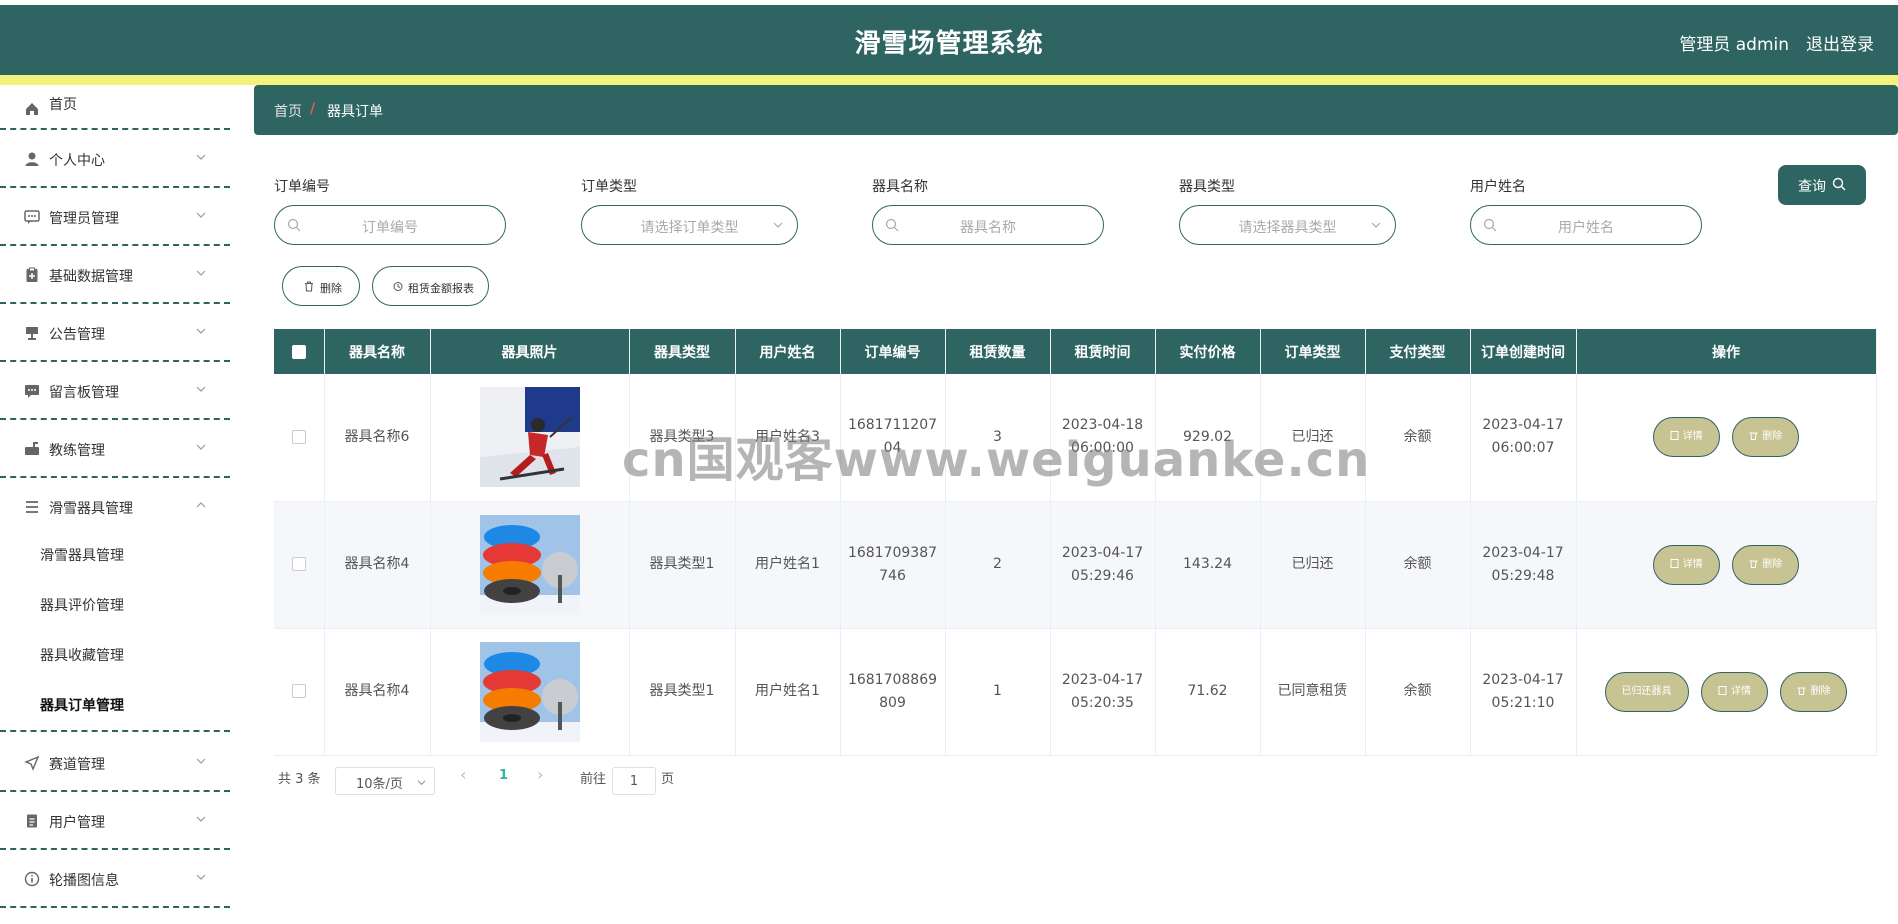  Describe the element at coordinates (1208, 692) in the screenshot. I see `cell-price: 71.62` at that location.